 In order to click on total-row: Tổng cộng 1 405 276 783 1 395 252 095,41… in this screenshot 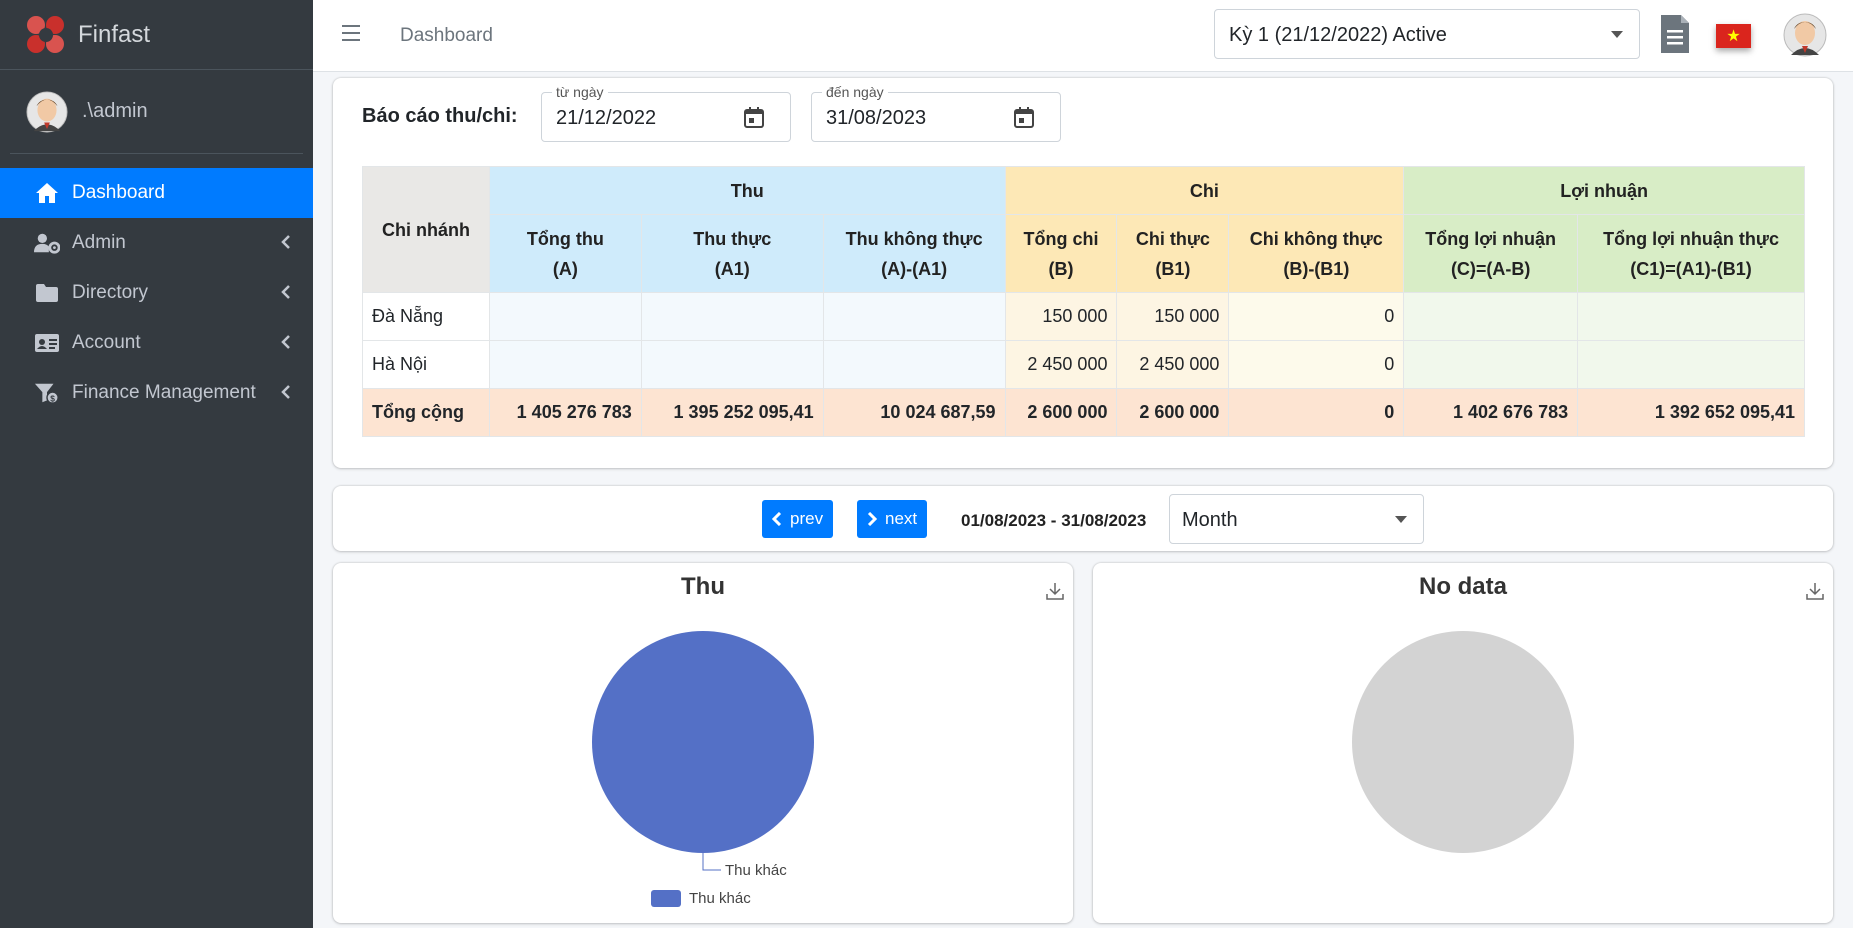, I will do `click(1083, 412)`.